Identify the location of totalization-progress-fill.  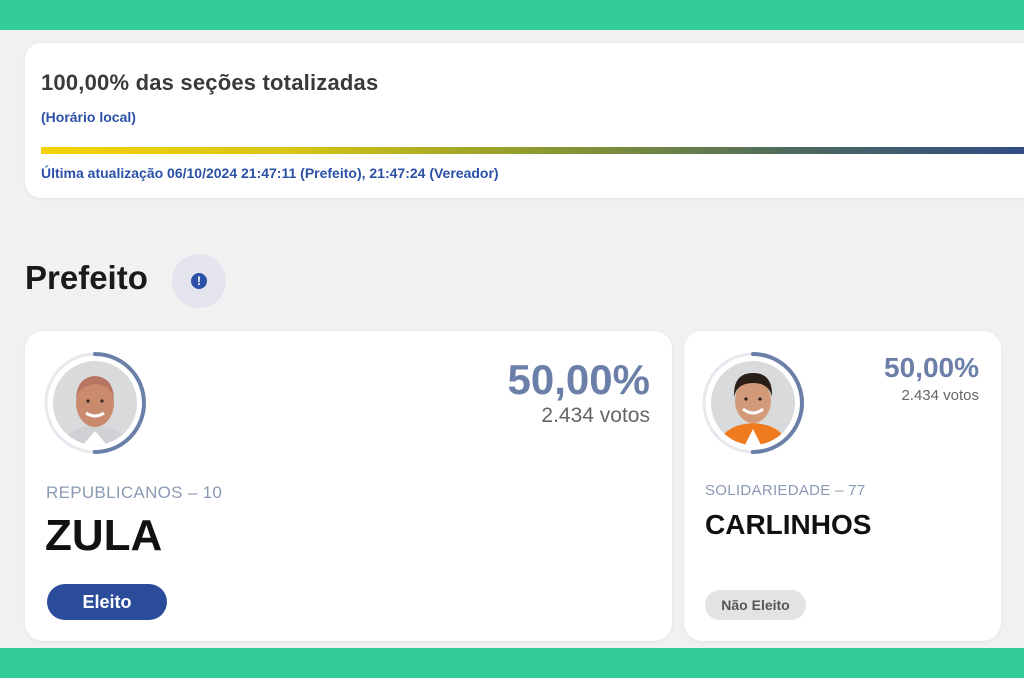
(532, 150).